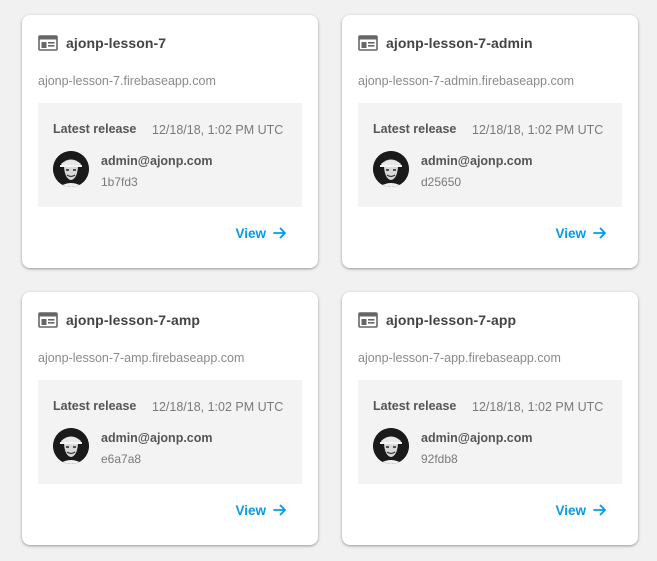 This screenshot has height=561, width=657. I want to click on card-header: ajonp-lesson-7-amp, so click(119, 320).